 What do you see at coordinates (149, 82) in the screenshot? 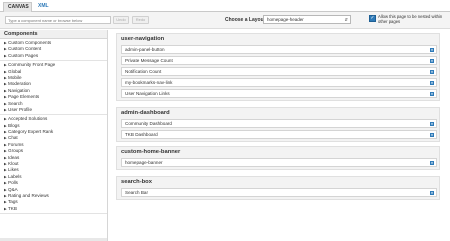
I see `component-row-label: my-bookmarks-nav-link` at bounding box center [149, 82].